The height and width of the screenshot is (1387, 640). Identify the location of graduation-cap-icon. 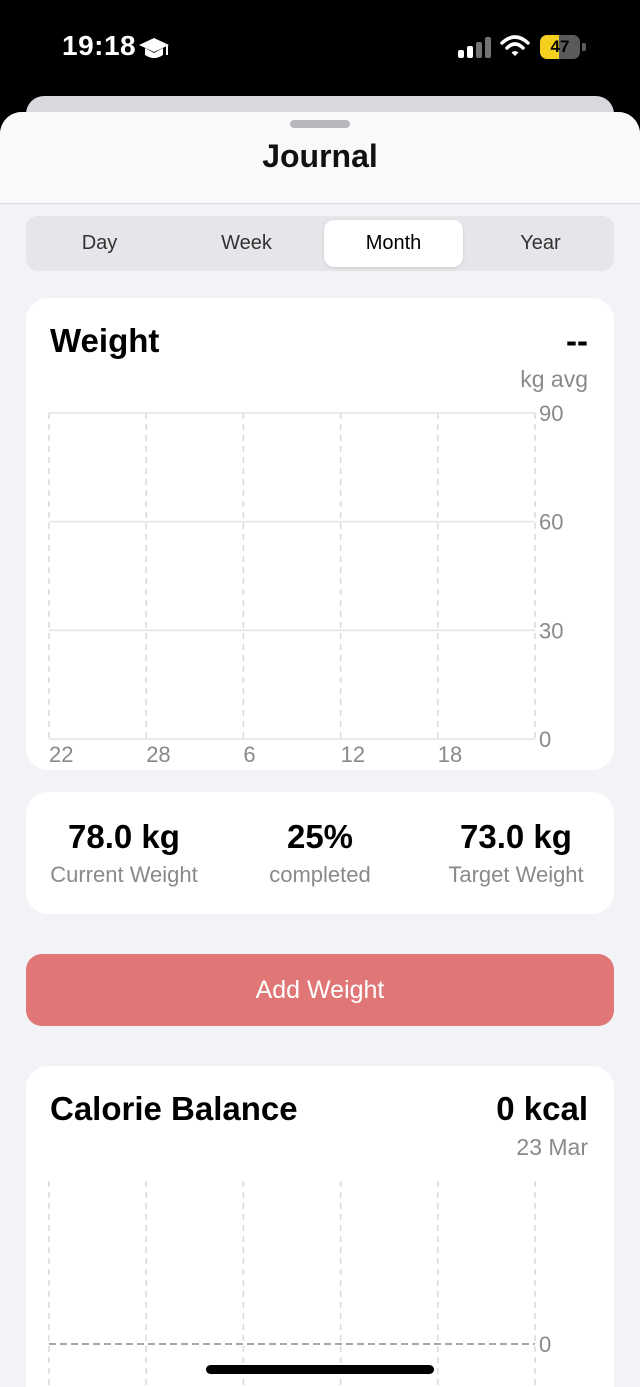
(154, 51).